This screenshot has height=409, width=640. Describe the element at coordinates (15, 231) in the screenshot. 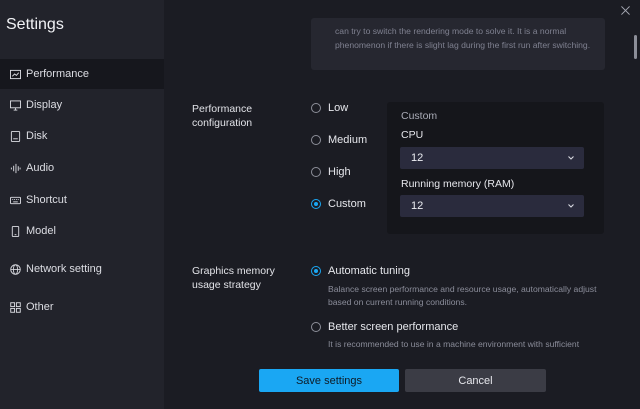

I see `phone-icon` at that location.